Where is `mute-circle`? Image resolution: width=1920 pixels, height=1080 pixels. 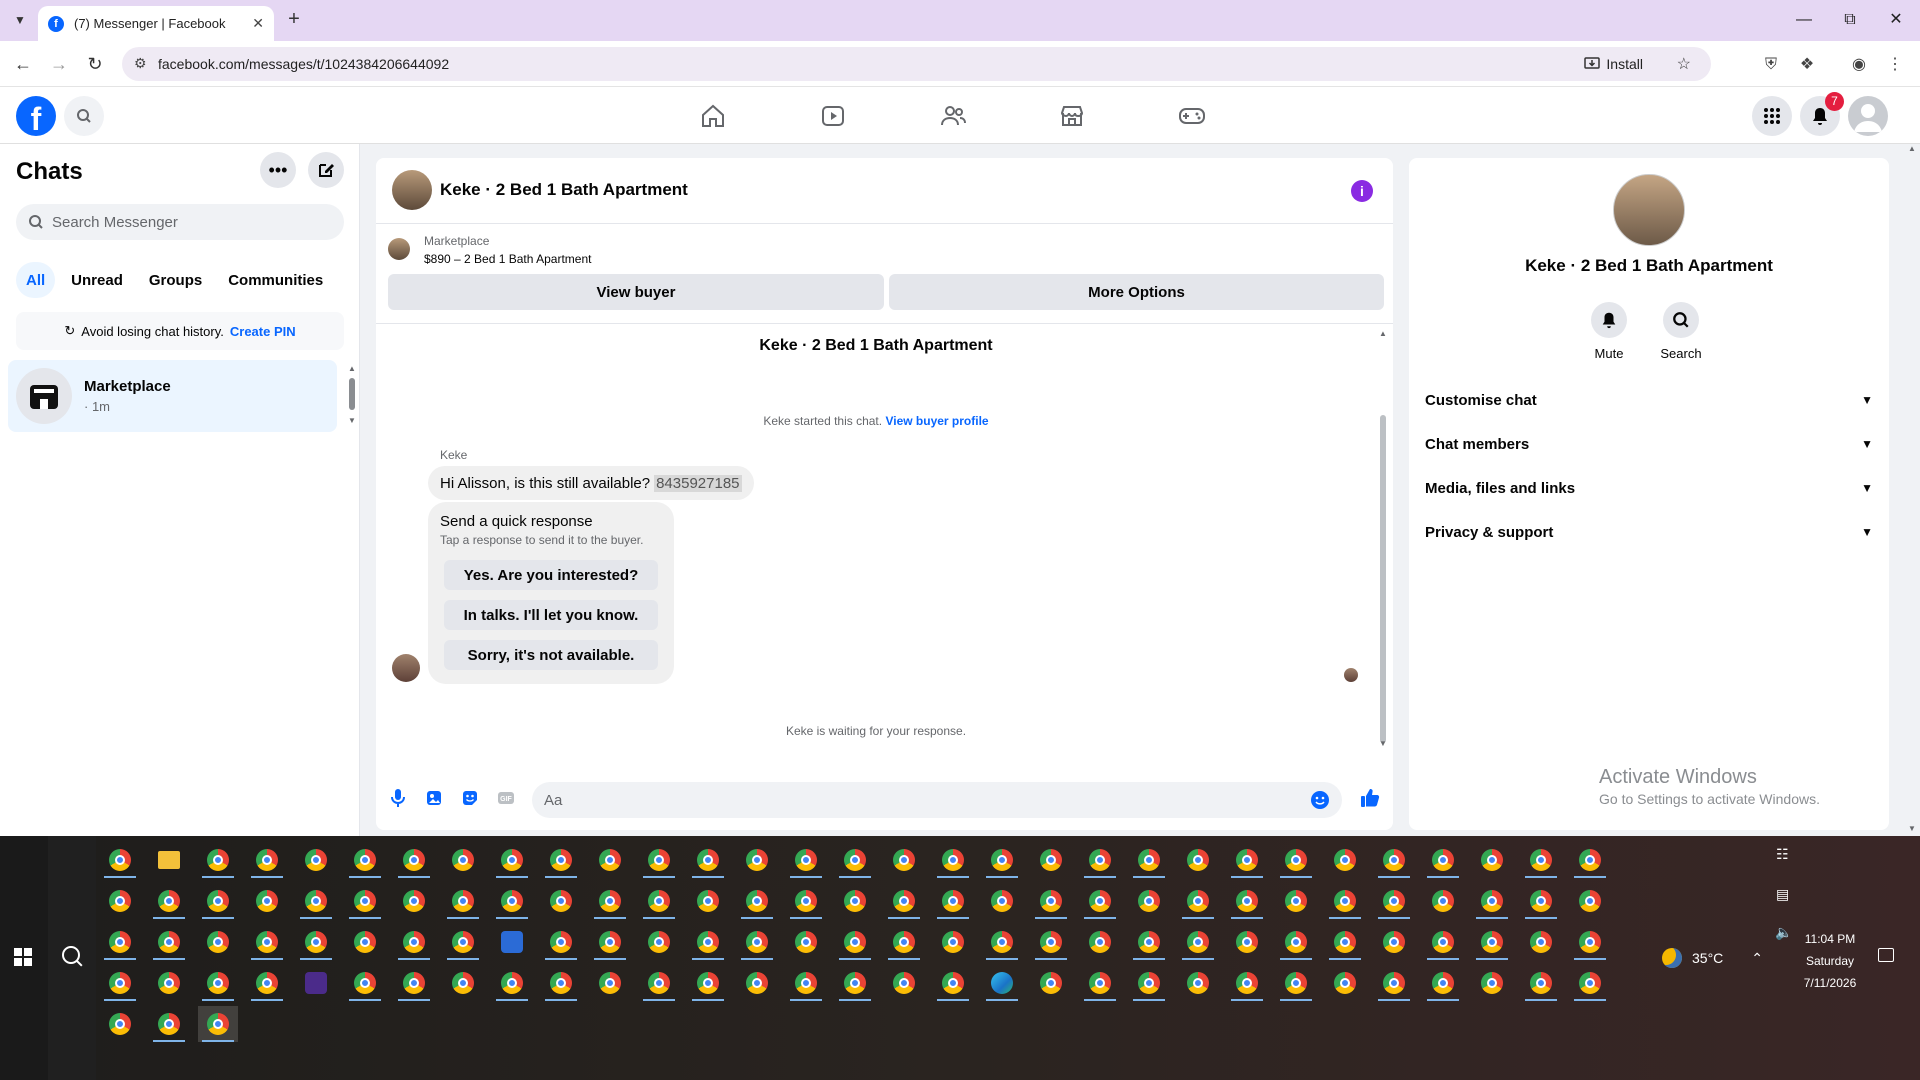
mute-circle is located at coordinates (1609, 320).